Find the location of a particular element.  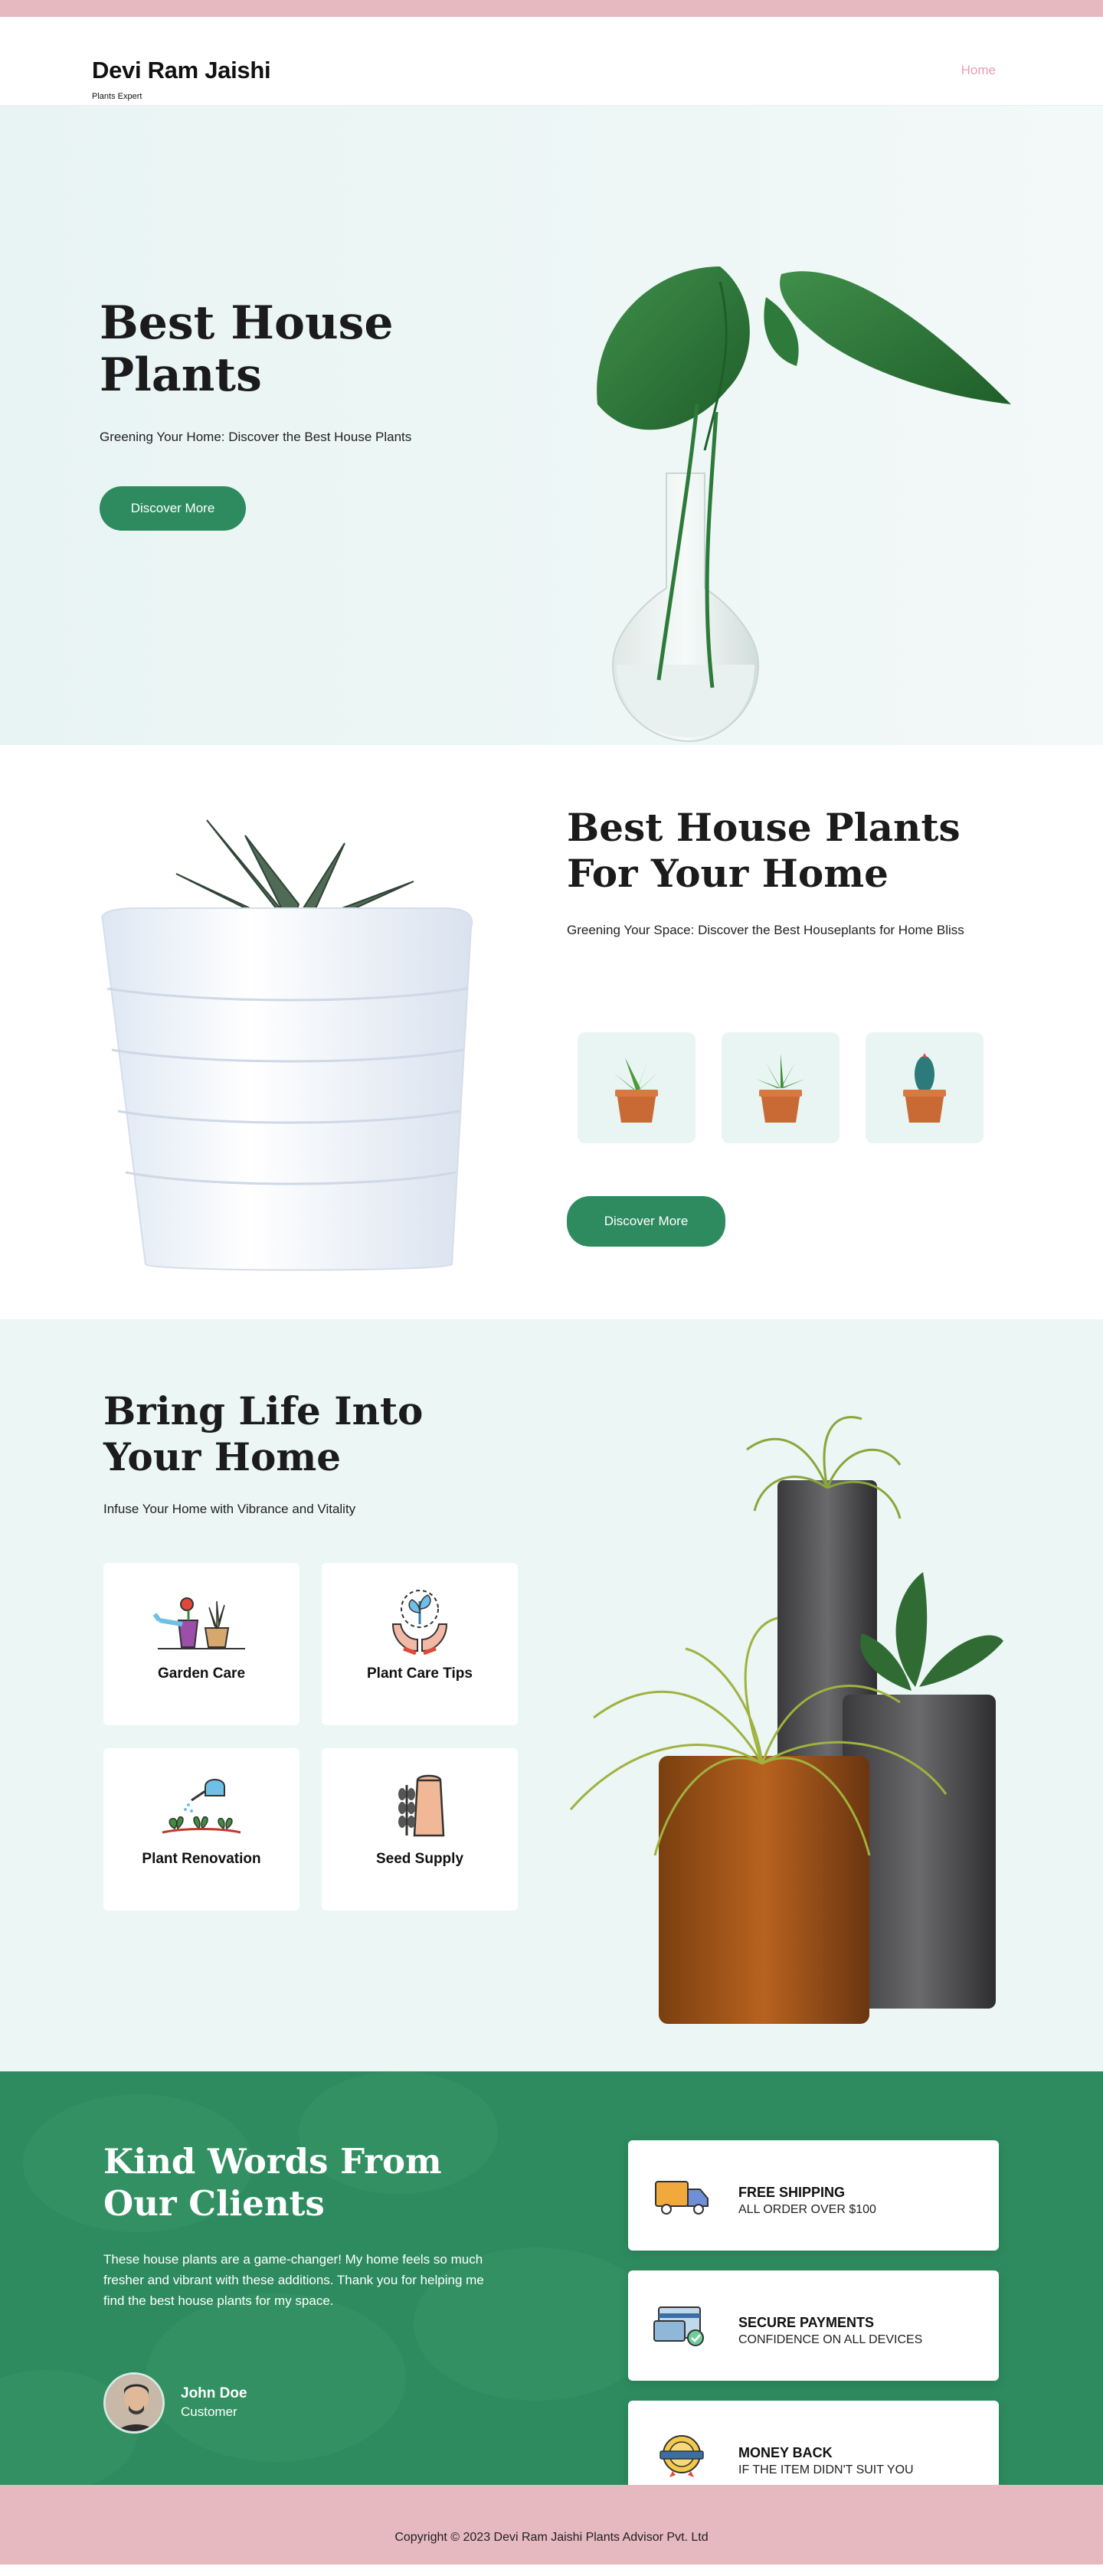

service-label: Seed Supply is located at coordinates (420, 1859).